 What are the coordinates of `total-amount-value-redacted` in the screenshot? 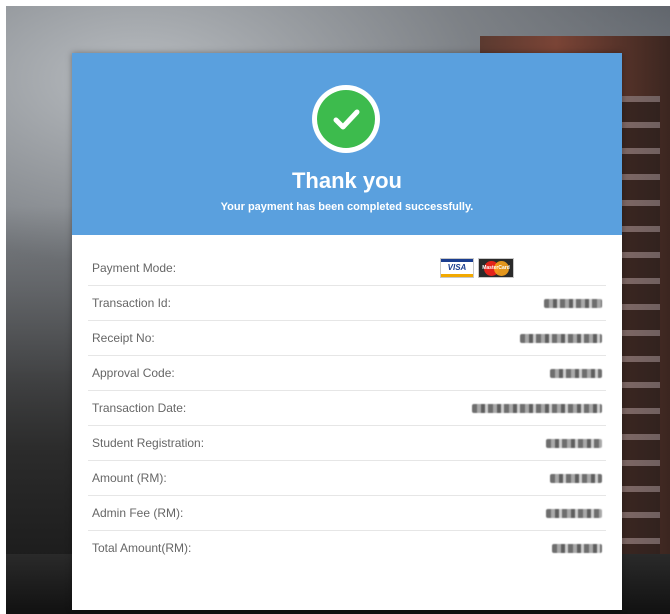 It's located at (577, 548).